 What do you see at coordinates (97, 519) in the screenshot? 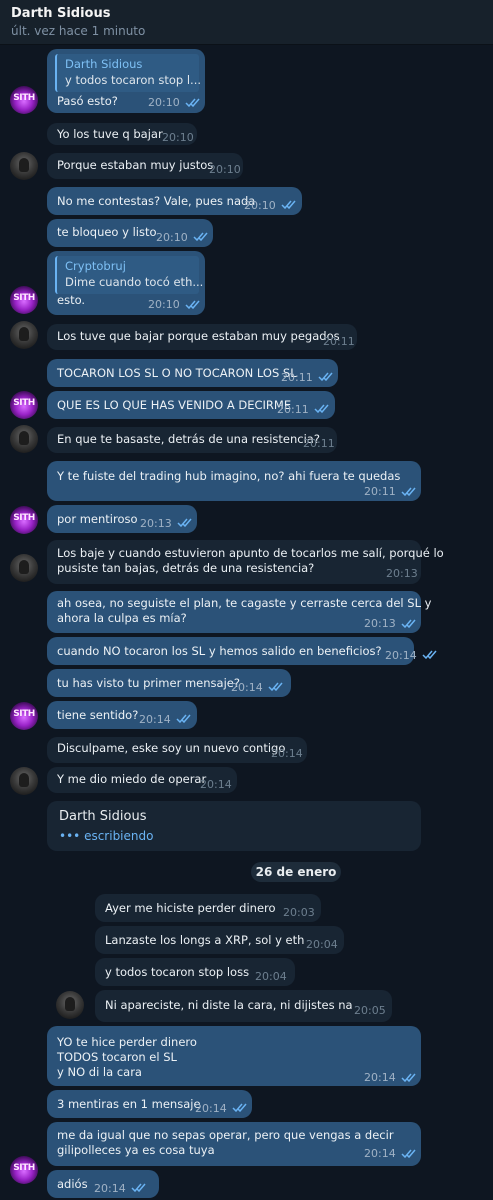
I see `message-text: por mentiroso` at bounding box center [97, 519].